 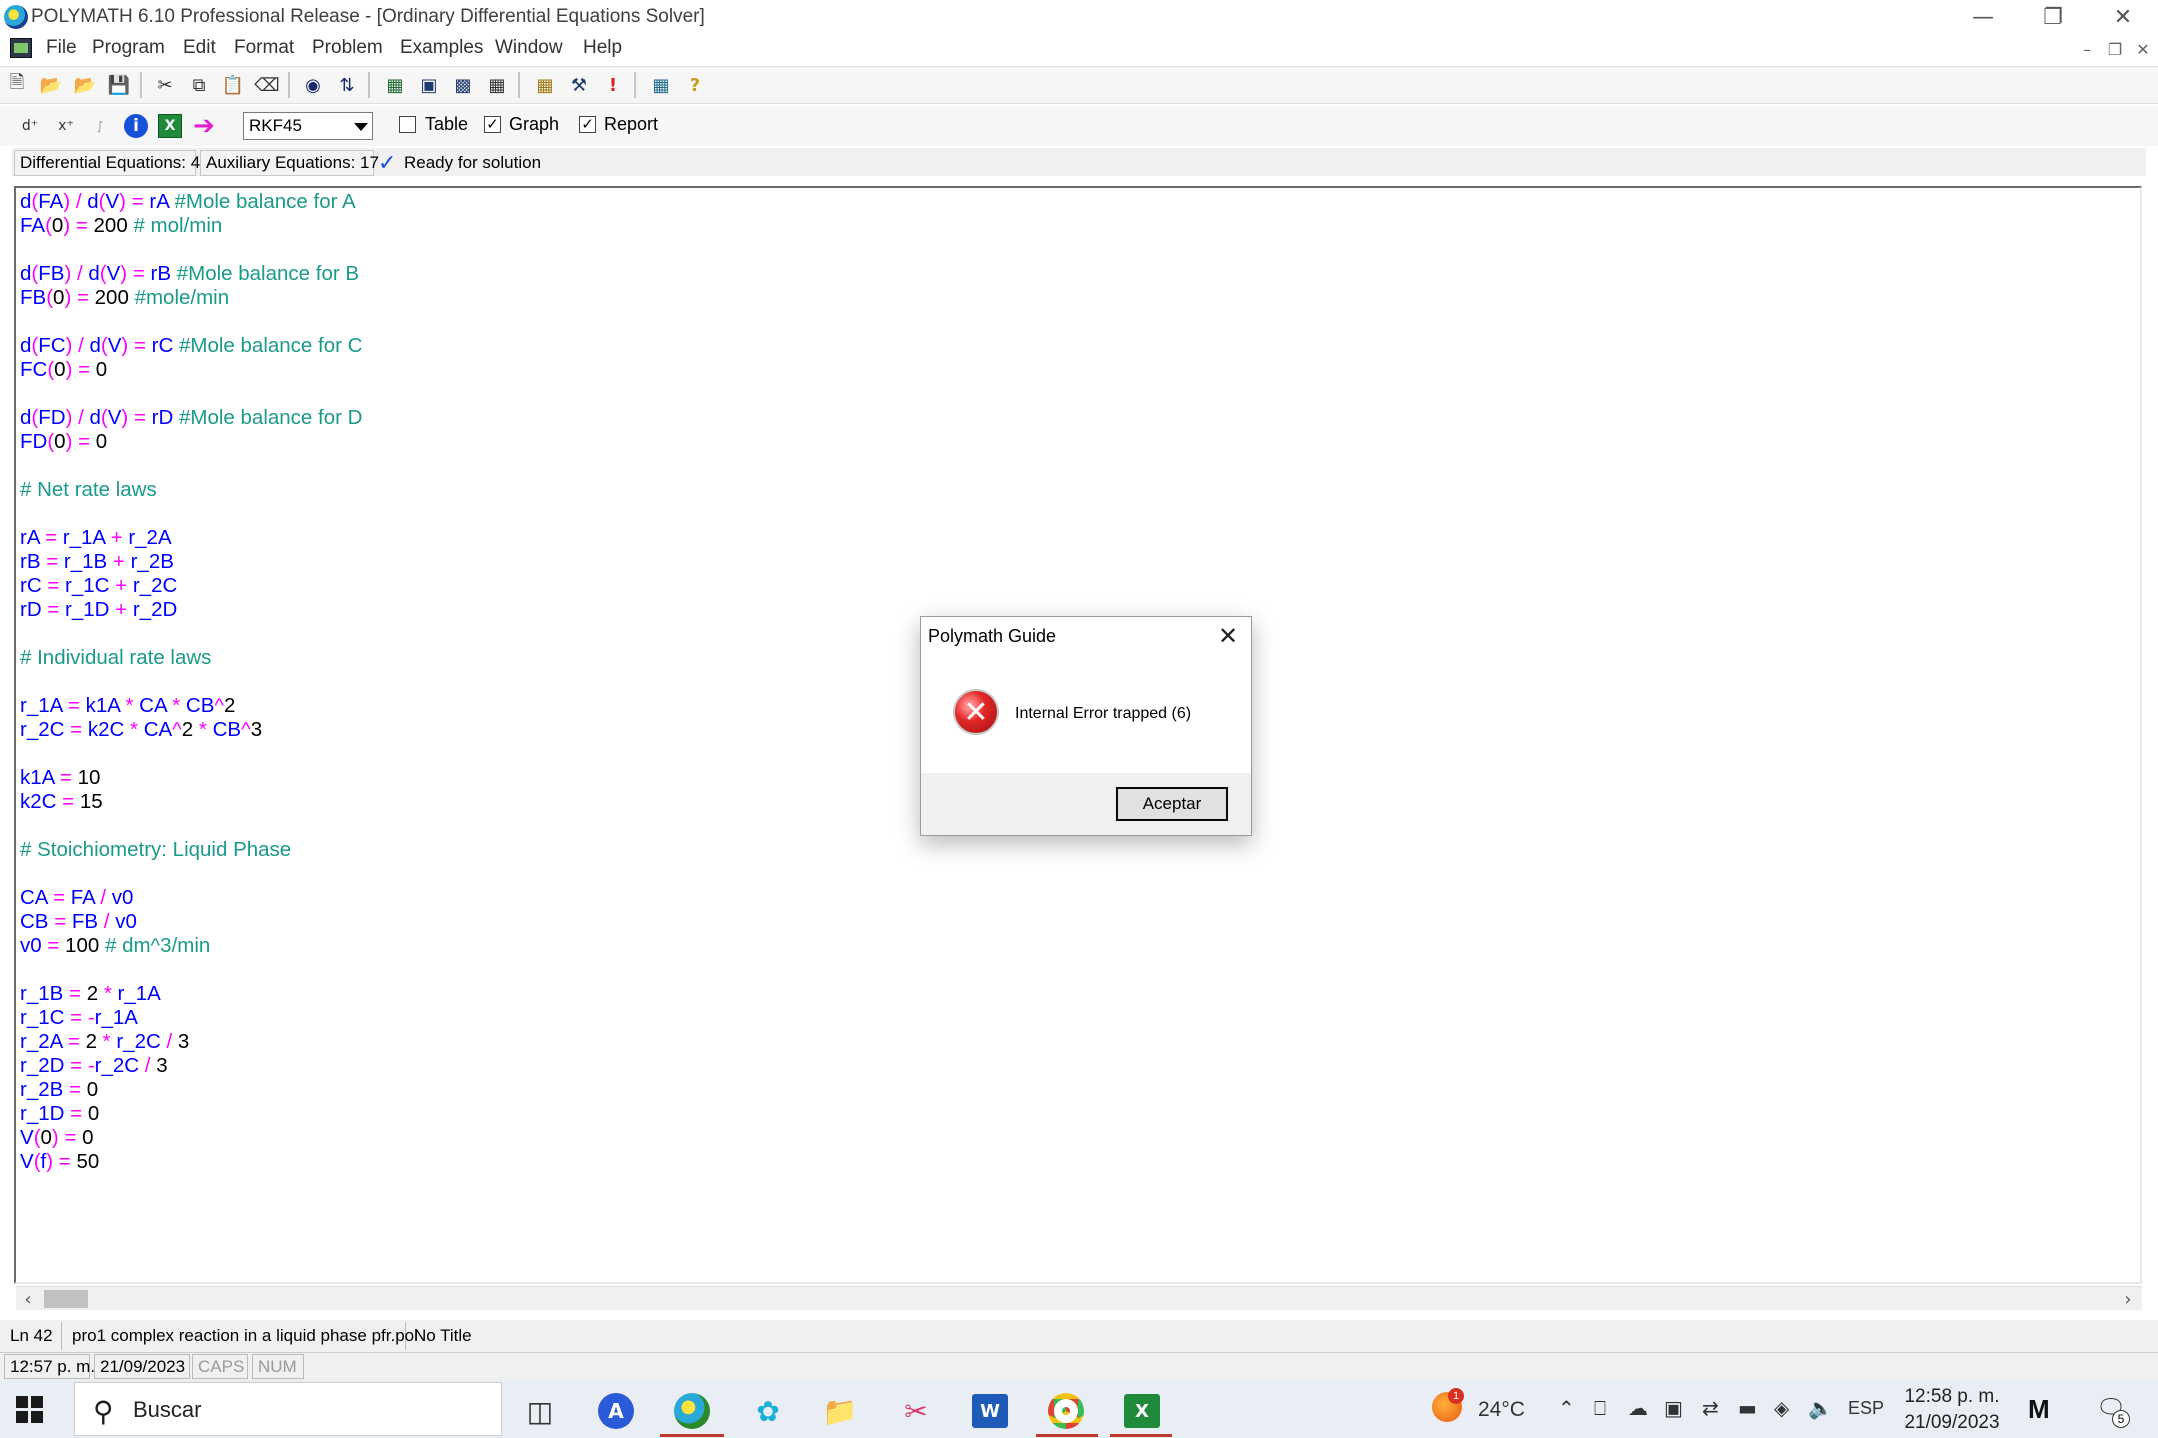 I want to click on cut-icon: ✂, so click(x=165, y=85).